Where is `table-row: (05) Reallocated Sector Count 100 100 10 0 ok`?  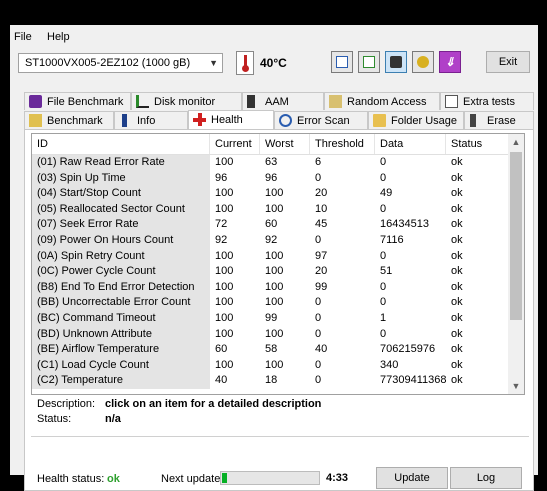 table-row: (05) Reallocated Sector Count 100 100 10 0 ok is located at coordinates (271, 209).